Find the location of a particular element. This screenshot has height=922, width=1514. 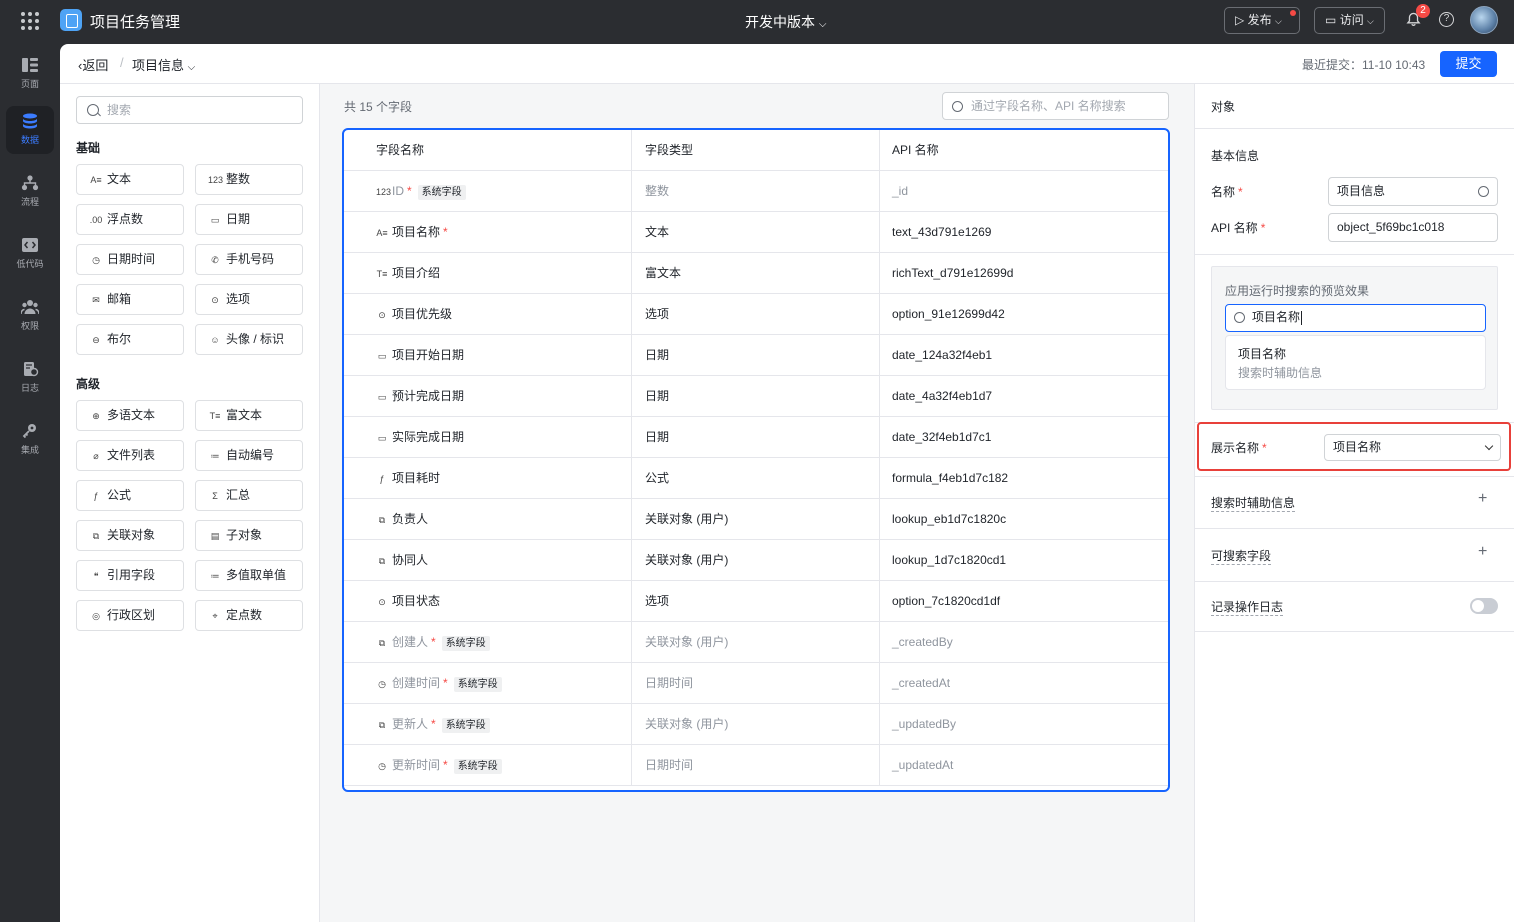

field-type-chip: ⌀ 文件列表 is located at coordinates (130, 455).